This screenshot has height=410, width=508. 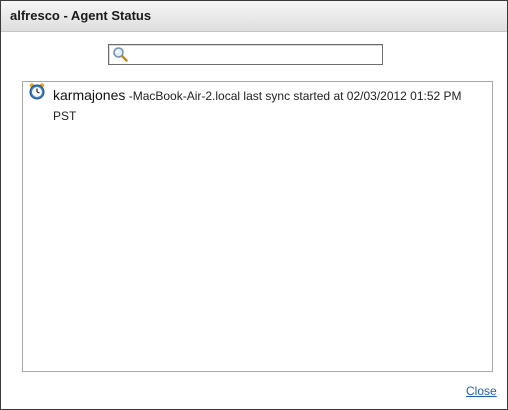 What do you see at coordinates (81, 15) in the screenshot?
I see `dialog-title: alfresco - Agent Status` at bounding box center [81, 15].